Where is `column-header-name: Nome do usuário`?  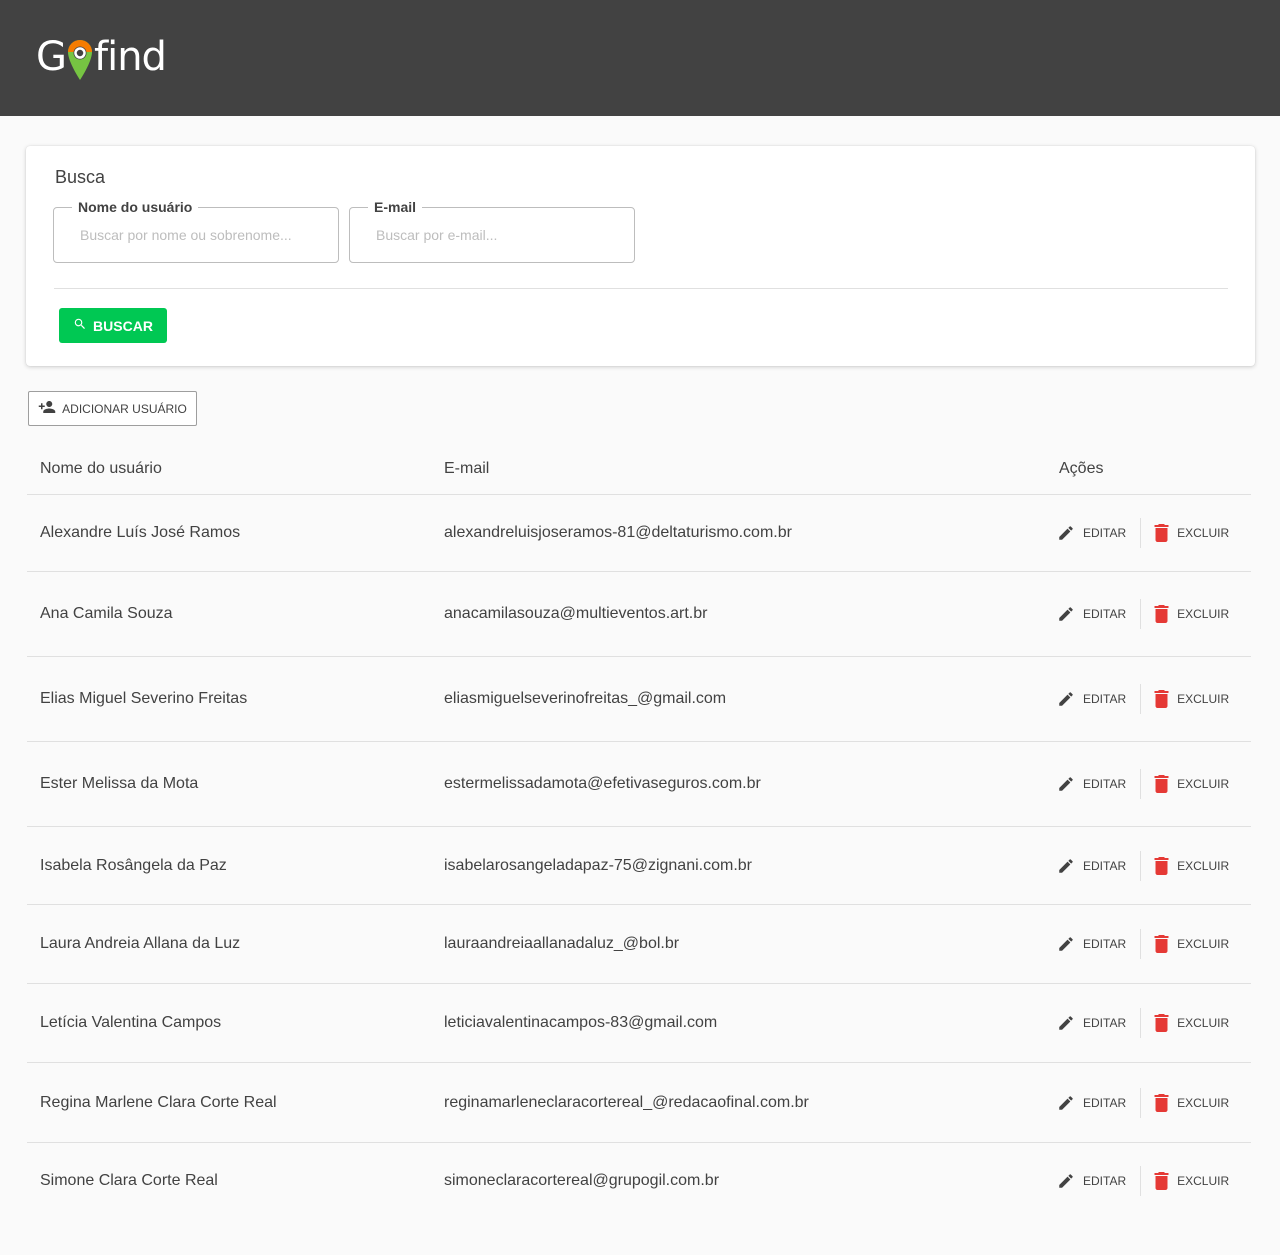 column-header-name: Nome do usuário is located at coordinates (101, 468).